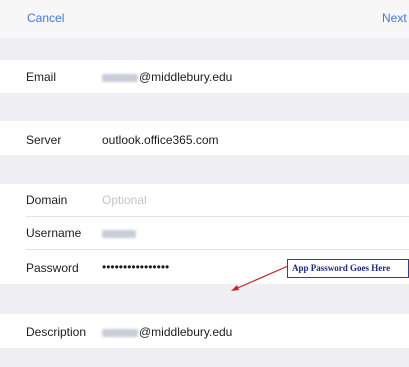  I want to click on annotation-arrow, so click(260, 278).